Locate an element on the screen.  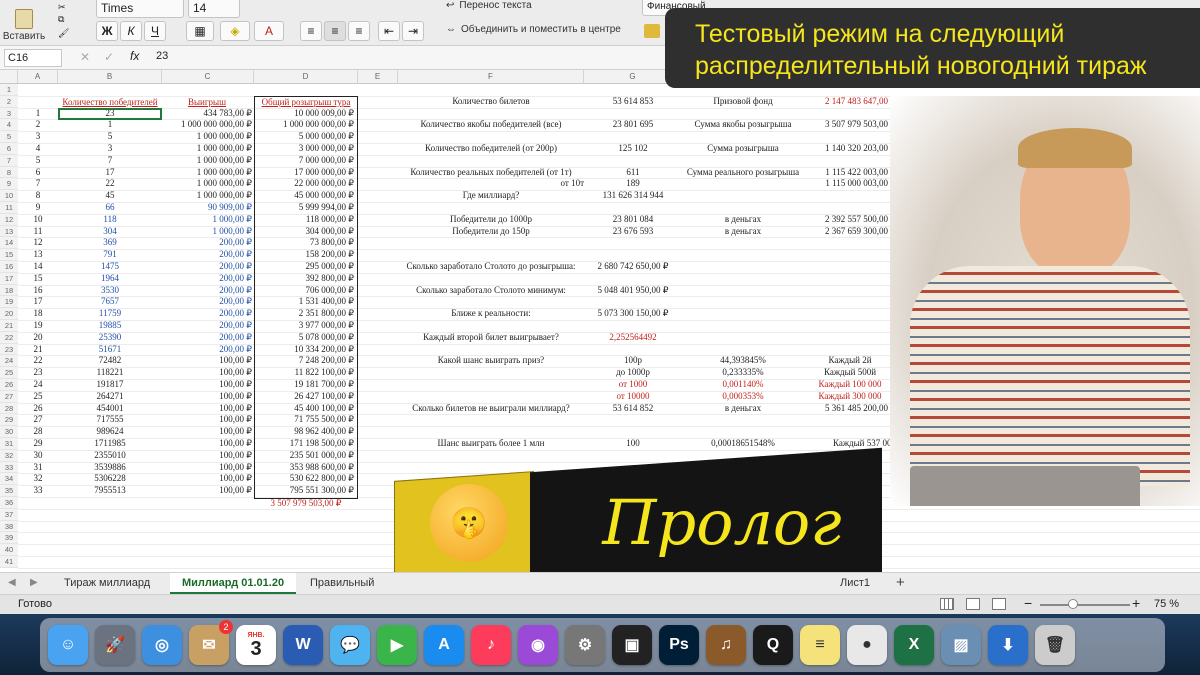
stat-not-won-sum: 5 361 485 200,00 ₽ is located at coordinates (850, 409).